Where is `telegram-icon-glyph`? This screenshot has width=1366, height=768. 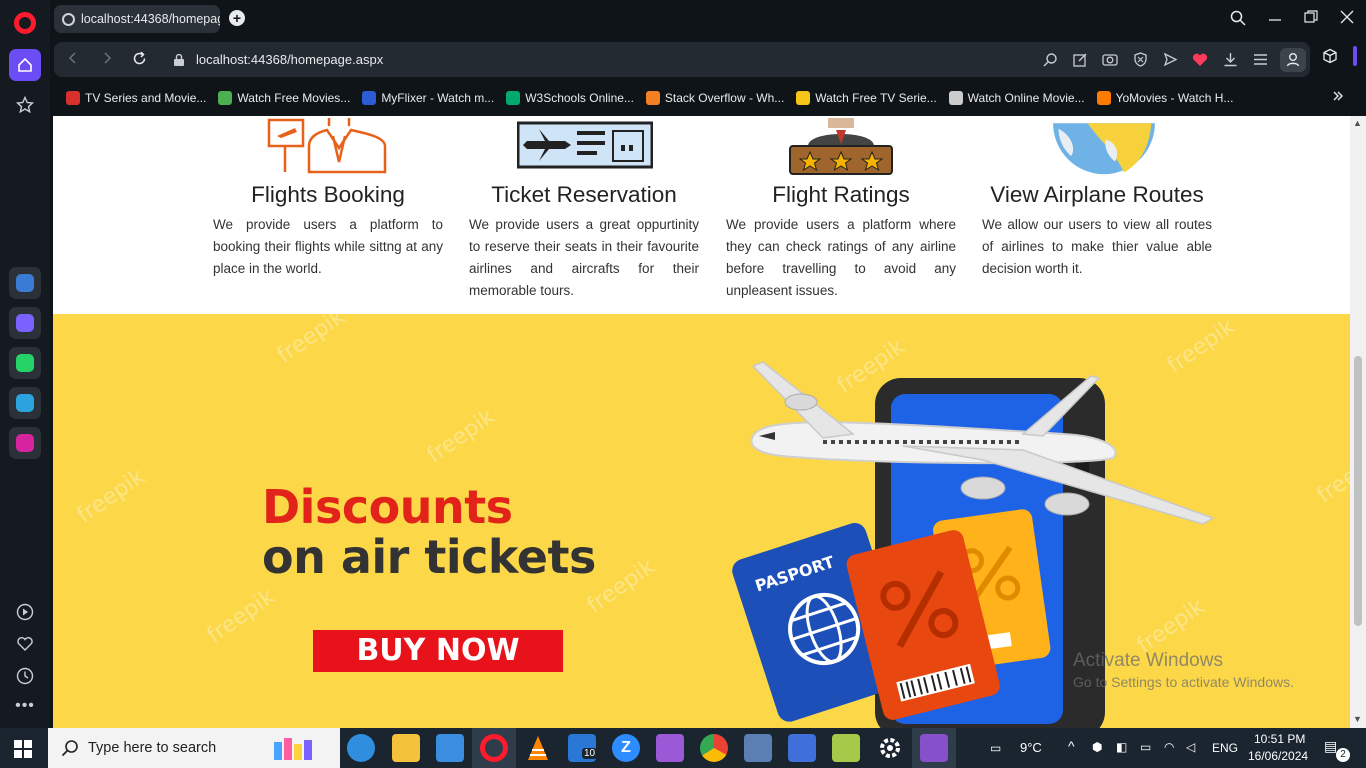
telegram-icon-glyph is located at coordinates (25, 403).